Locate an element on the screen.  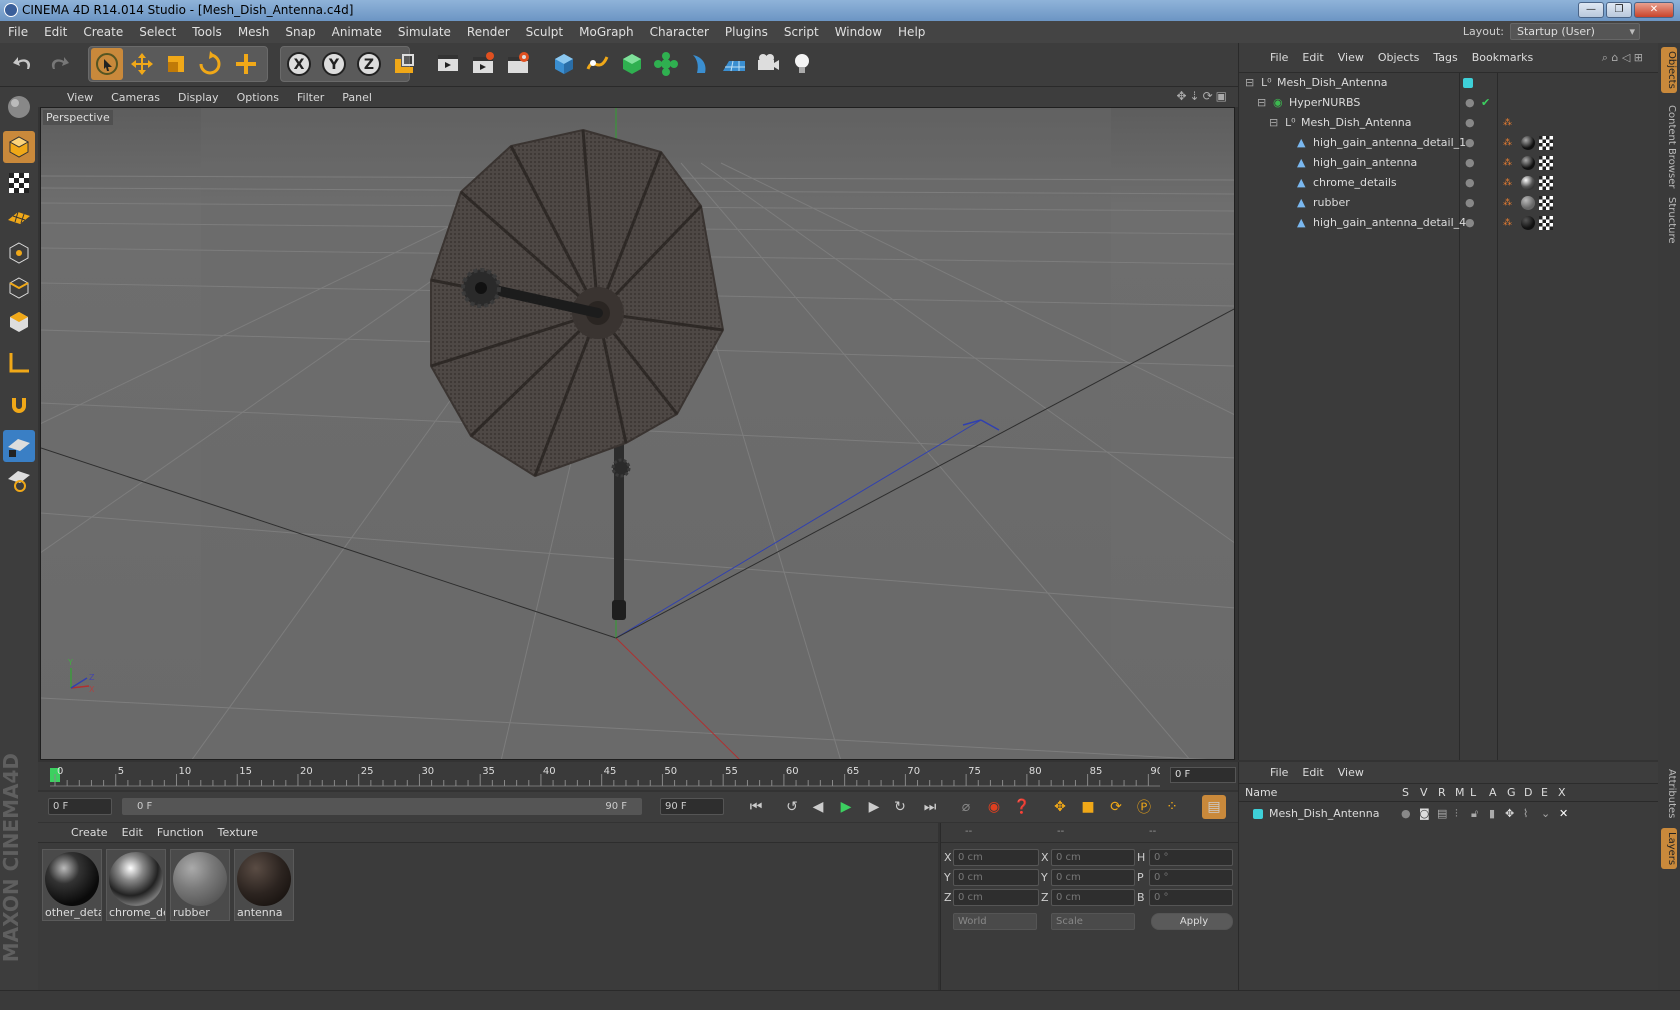
texture-mode-icon is located at coordinates (19, 183).